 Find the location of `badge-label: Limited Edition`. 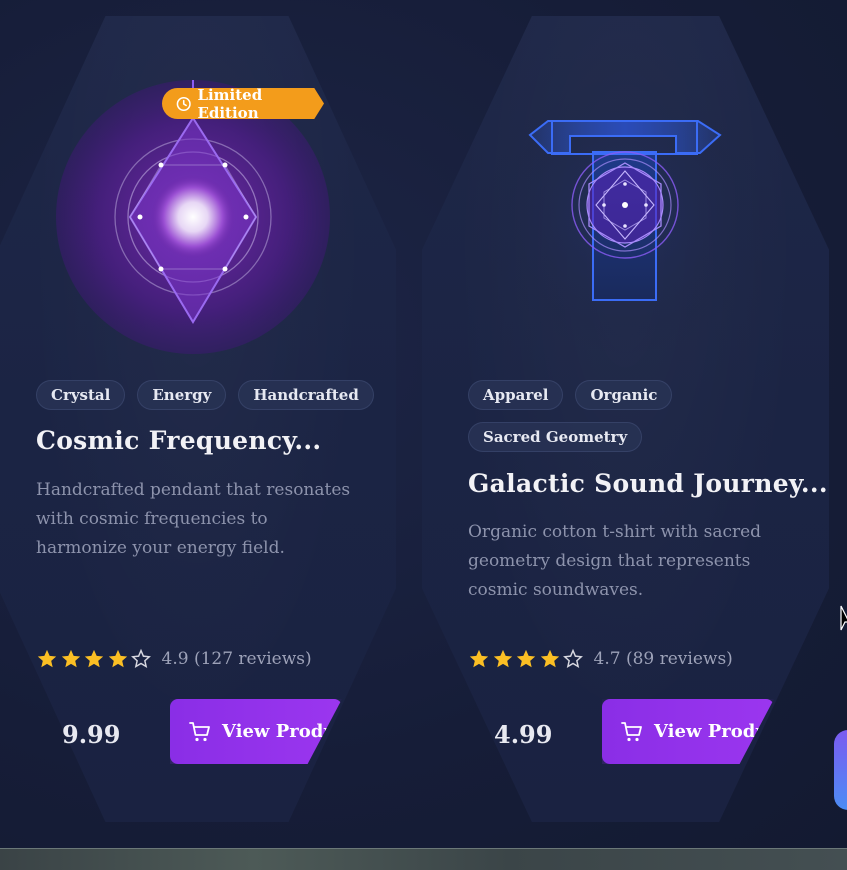

badge-label: Limited Edition is located at coordinates (230, 103).